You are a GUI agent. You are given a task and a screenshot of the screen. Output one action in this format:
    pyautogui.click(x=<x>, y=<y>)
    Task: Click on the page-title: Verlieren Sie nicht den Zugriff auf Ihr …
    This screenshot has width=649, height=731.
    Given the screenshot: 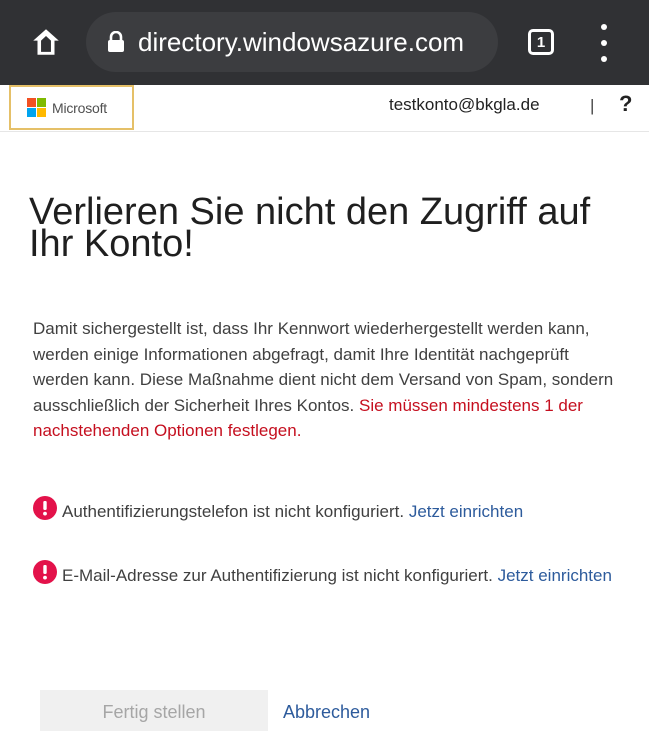 What is the action you would take?
    pyautogui.click(x=310, y=228)
    